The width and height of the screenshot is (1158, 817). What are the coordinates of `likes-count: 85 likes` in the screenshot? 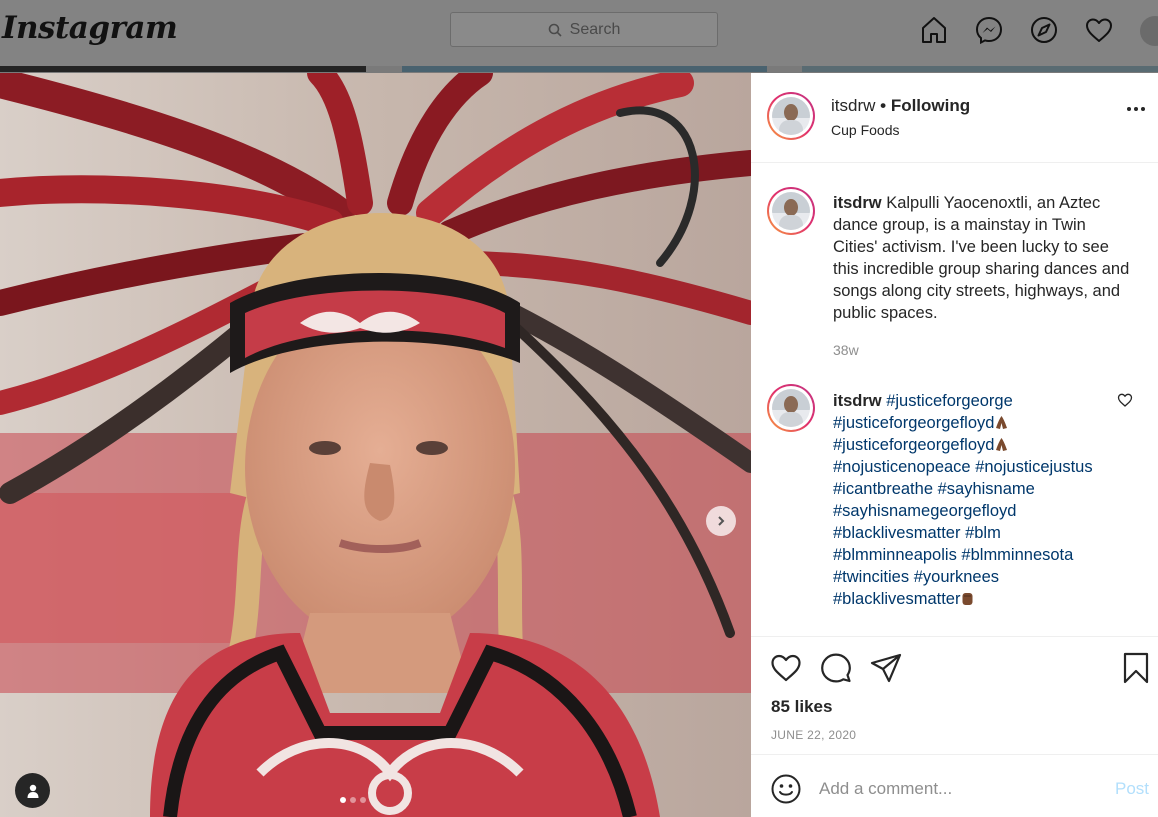 It's located at (801, 707).